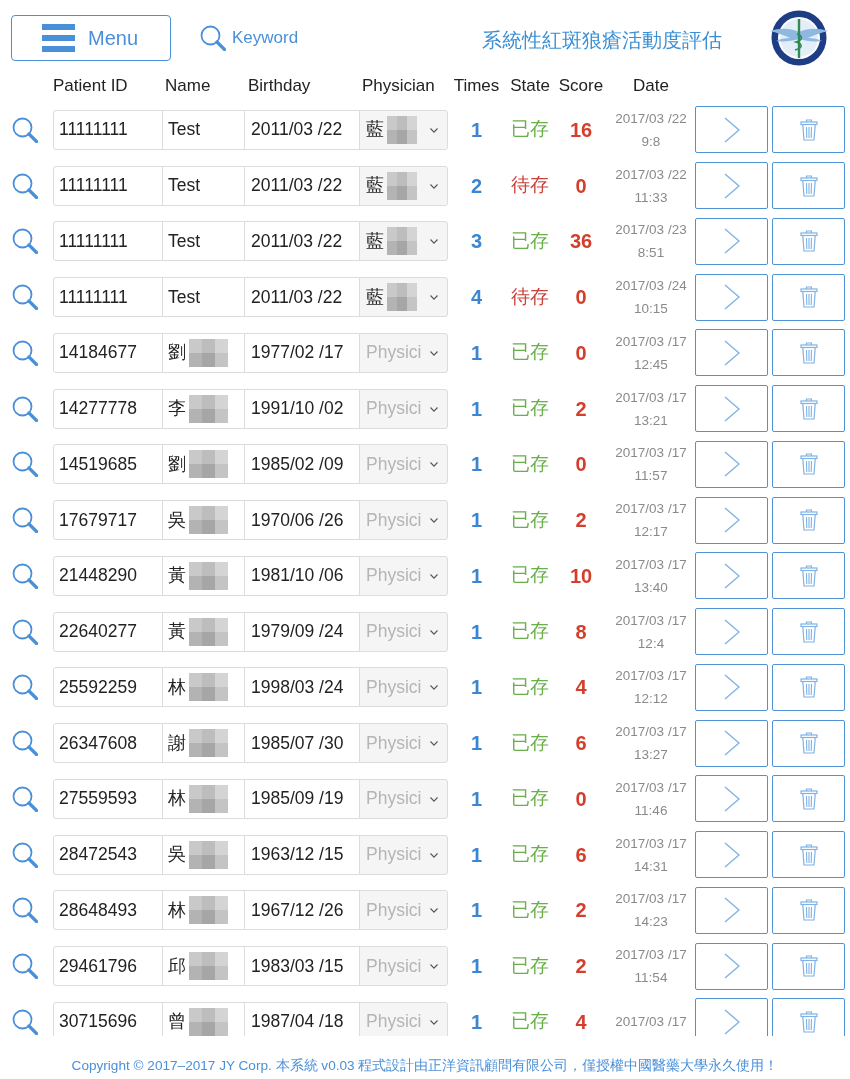  I want to click on patient-id-field: 22640277, so click(108, 631).